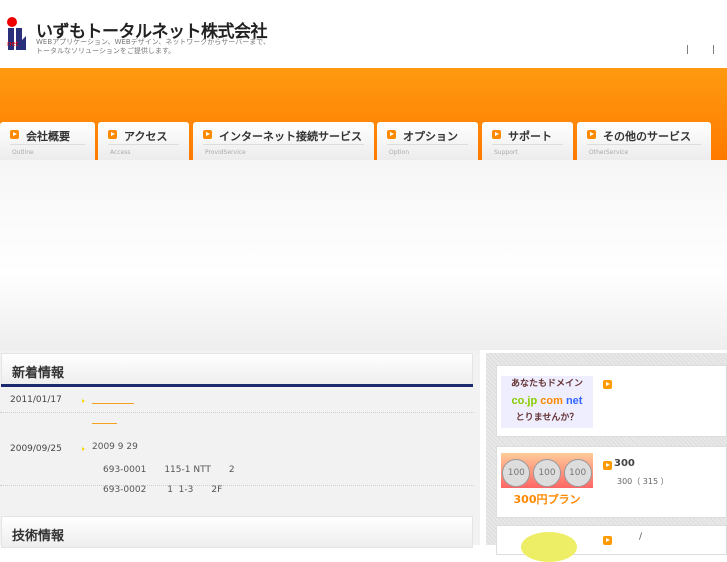  I want to click on svg-text: net, so click(13, 44).